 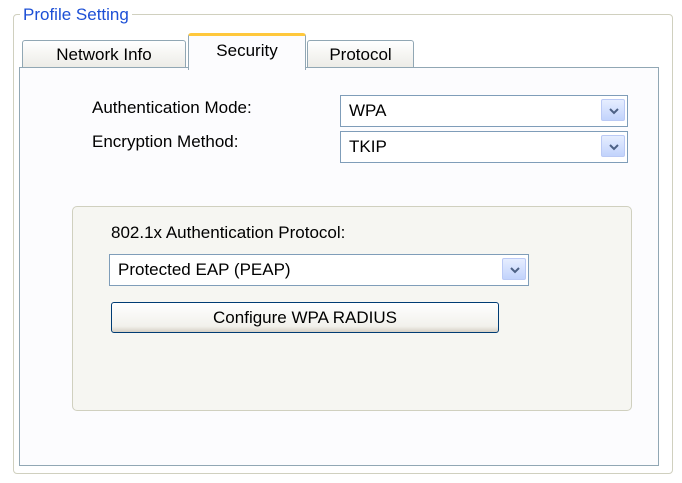 What do you see at coordinates (76, 15) in the screenshot?
I see `profile-setting-legend: Profile Setting` at bounding box center [76, 15].